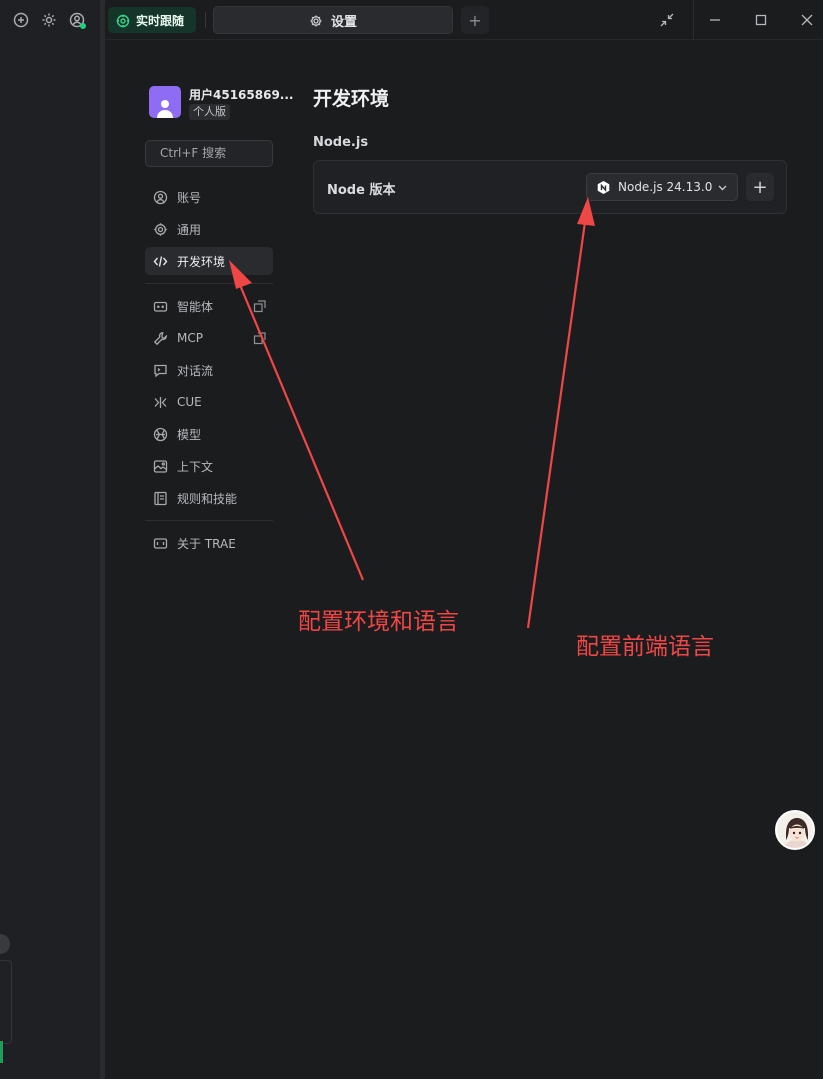 The height and width of the screenshot is (1079, 823). I want to click on sidebar-item-label: 智能体, so click(195, 306).